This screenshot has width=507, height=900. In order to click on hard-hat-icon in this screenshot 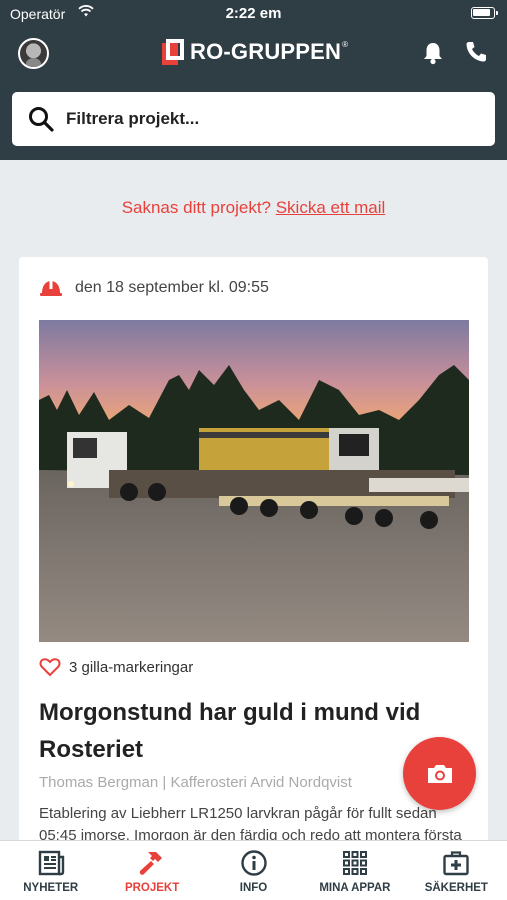, I will do `click(51, 288)`.